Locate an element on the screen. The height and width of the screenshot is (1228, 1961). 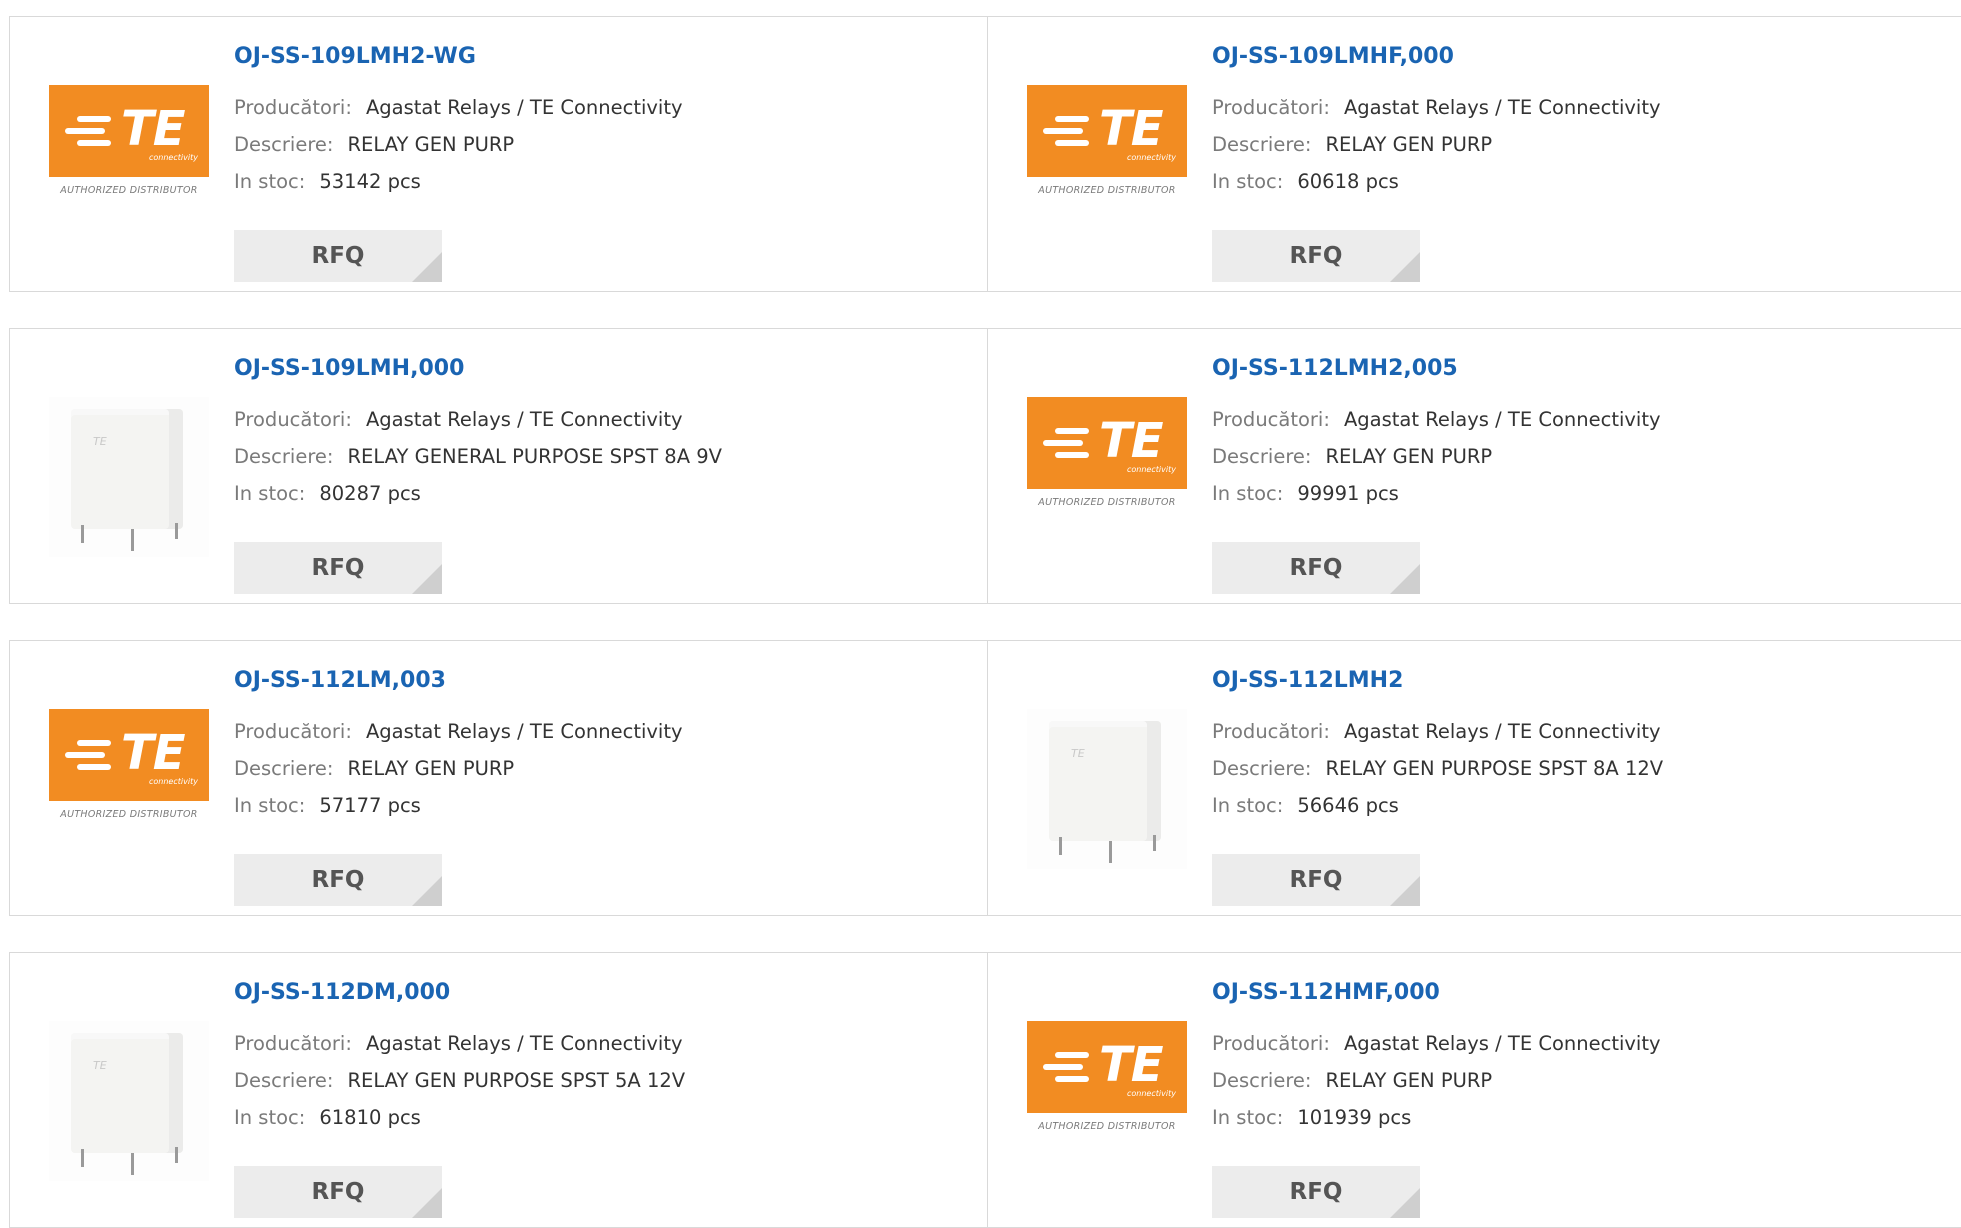
product-part-number-link: OJ-SS-112DM,000 is located at coordinates (342, 992).